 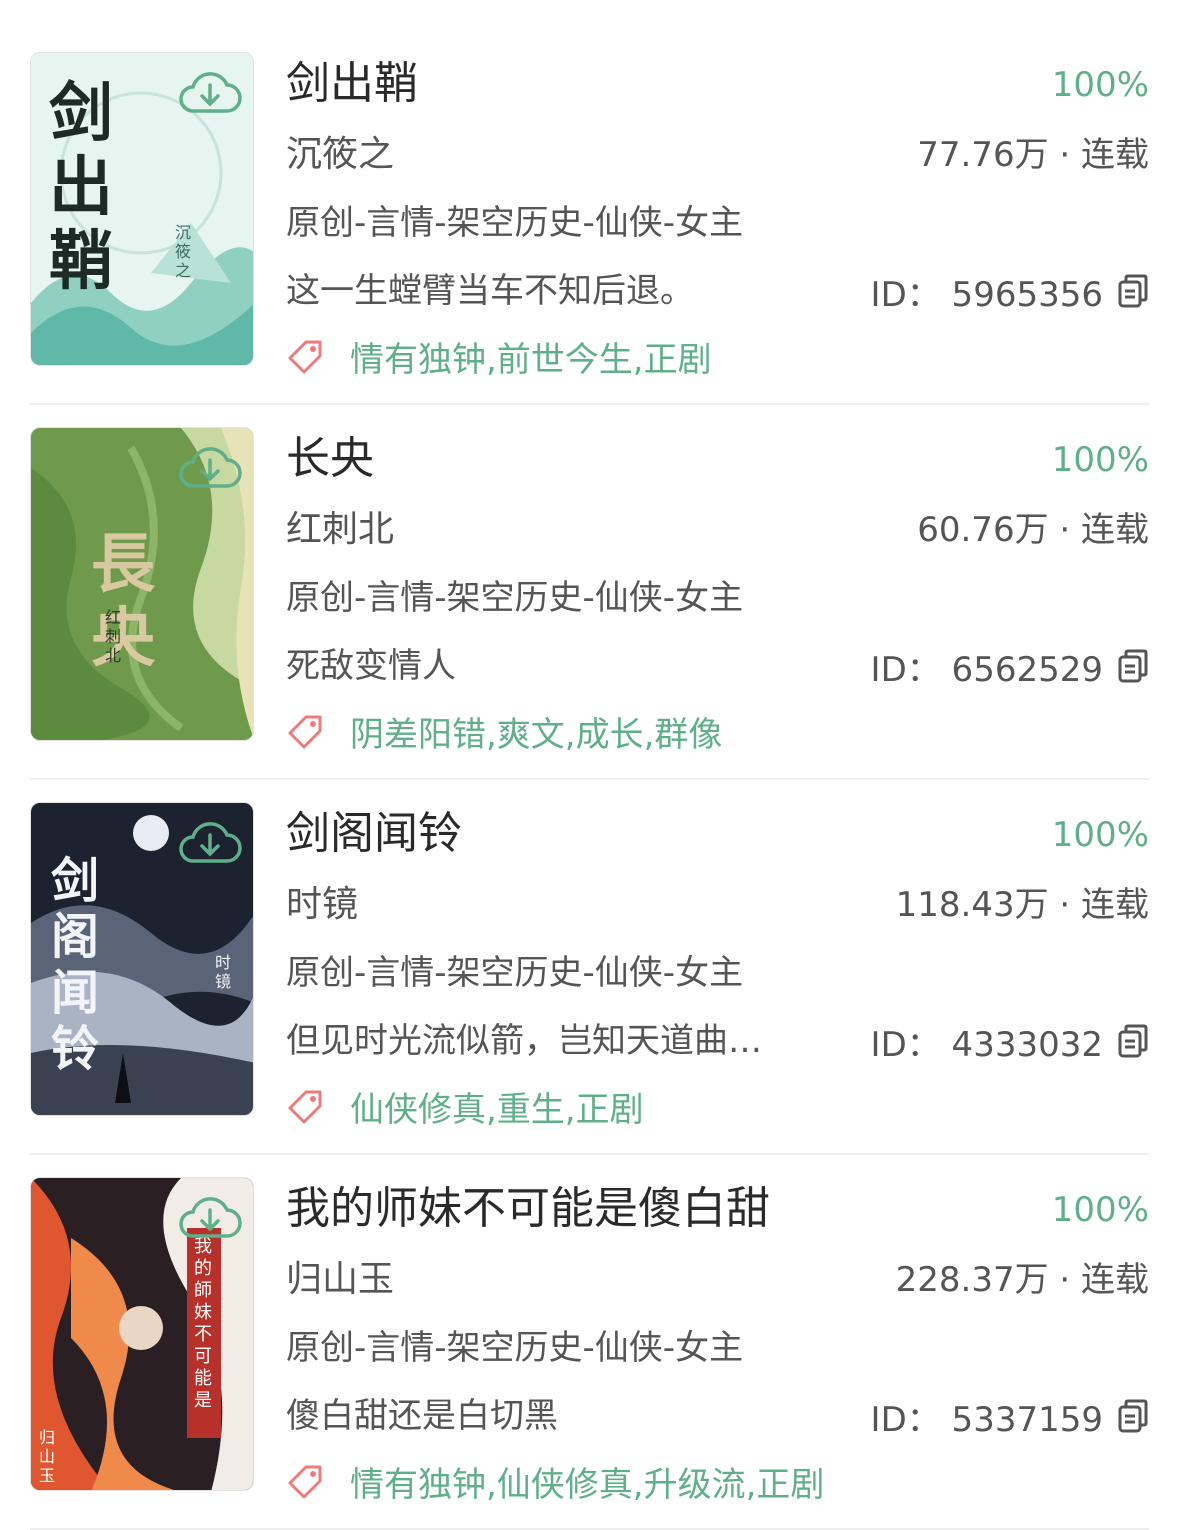 What do you see at coordinates (75, 965) in the screenshot?
I see `cover-title: 剑阁闻铃` at bounding box center [75, 965].